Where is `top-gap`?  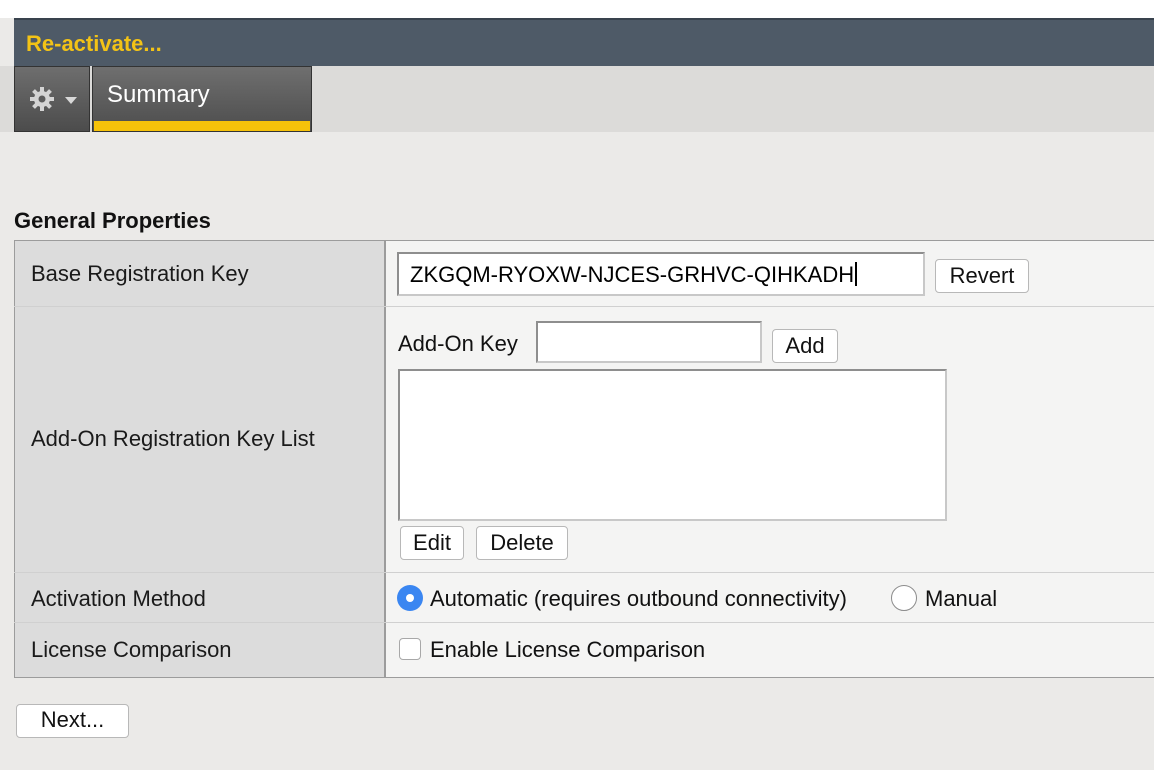
top-gap is located at coordinates (577, 9).